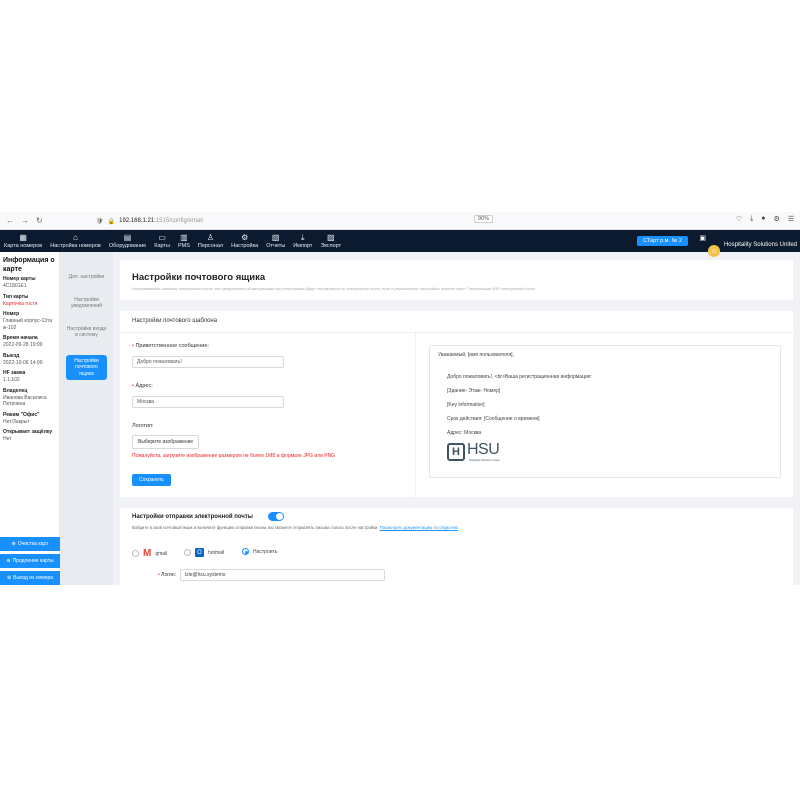 This screenshot has width=800, height=800. Describe the element at coordinates (791, 219) in the screenshot. I see `menu-icon: ☰` at that location.